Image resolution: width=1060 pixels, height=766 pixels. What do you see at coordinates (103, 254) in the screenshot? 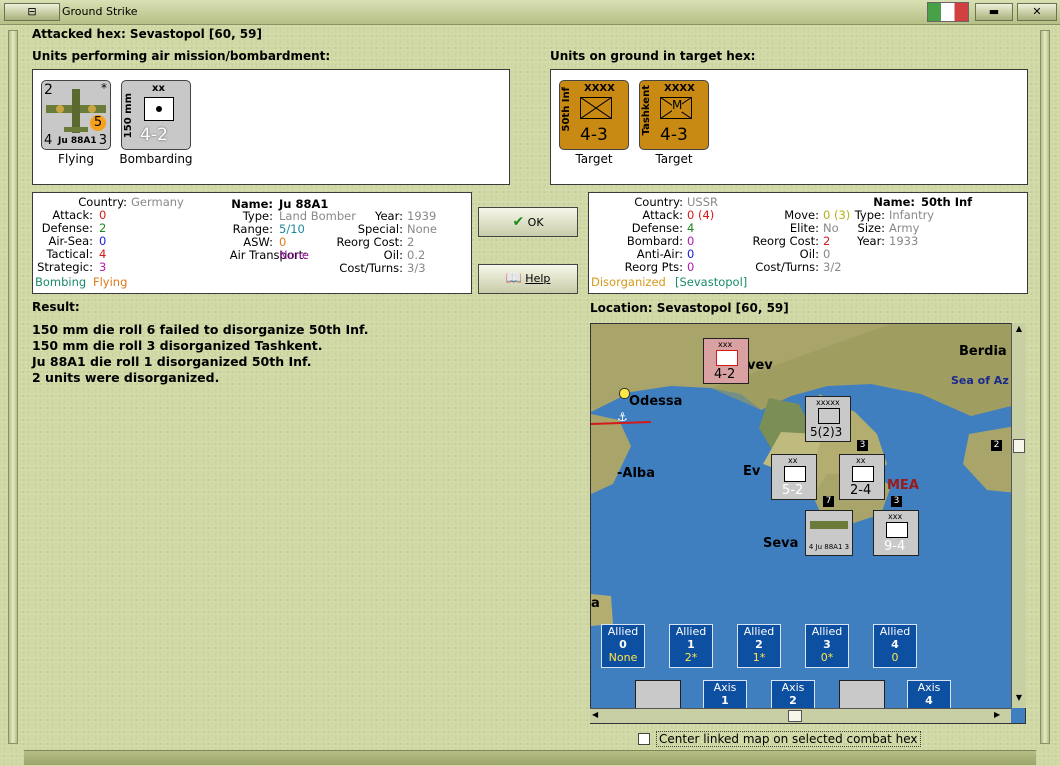
I see `tactical-value: 4` at bounding box center [103, 254].